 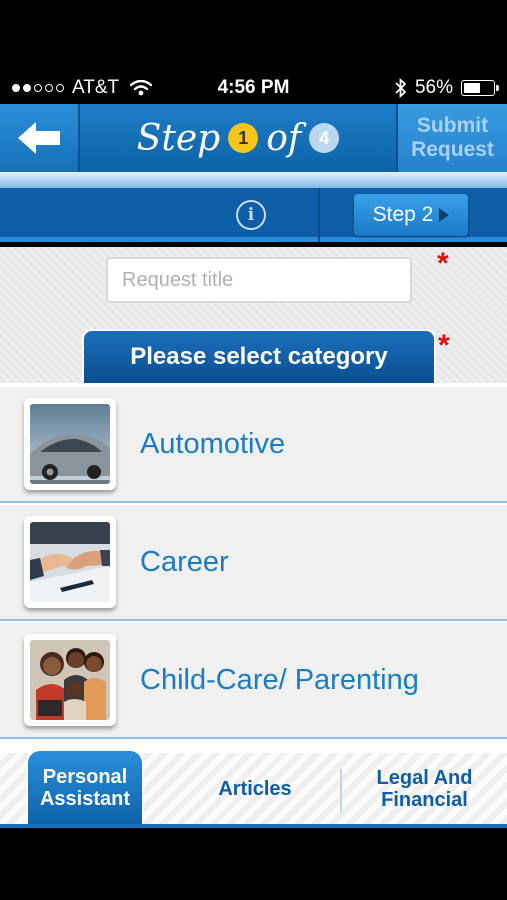 I want to click on category-label: Child-Care/ Parenting, so click(x=279, y=679).